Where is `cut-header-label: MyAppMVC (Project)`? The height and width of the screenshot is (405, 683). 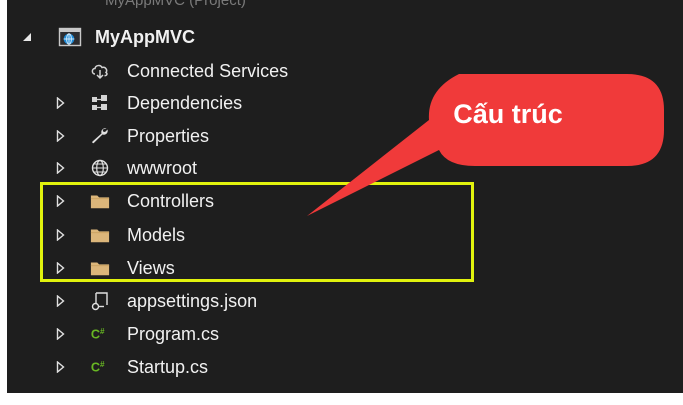
cut-header-label: MyAppMVC (Project) is located at coordinates (175, 4).